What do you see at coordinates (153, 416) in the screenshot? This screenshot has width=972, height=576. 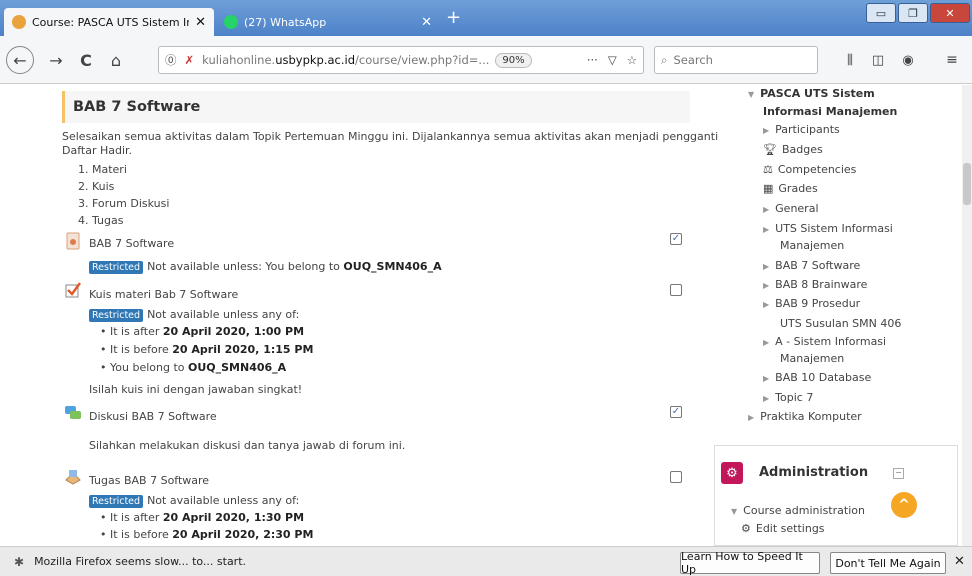 I see `activity-link-forum: Diskusi BAB 7 Software` at bounding box center [153, 416].